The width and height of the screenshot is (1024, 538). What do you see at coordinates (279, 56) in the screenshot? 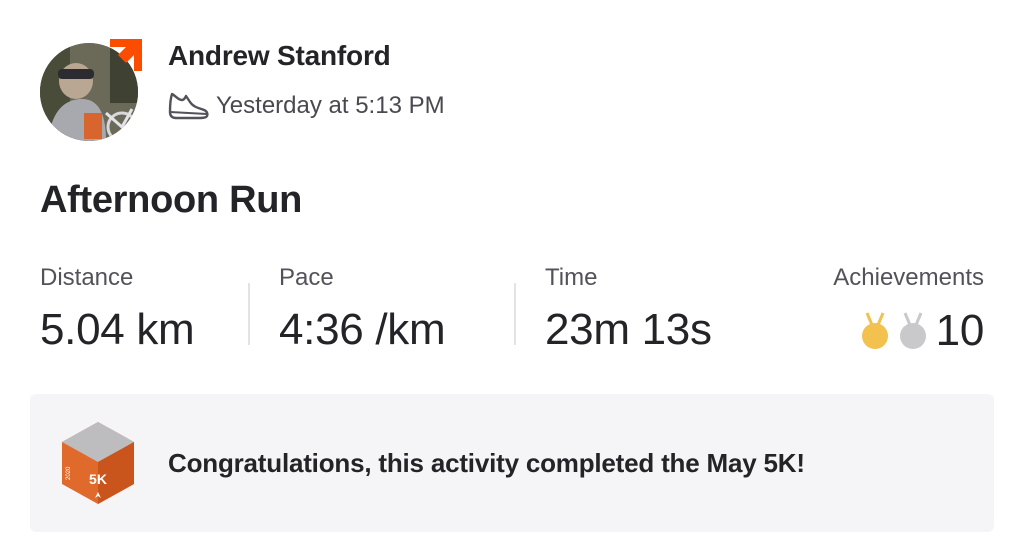
I see `athlete-name: Andrew Stanford` at bounding box center [279, 56].